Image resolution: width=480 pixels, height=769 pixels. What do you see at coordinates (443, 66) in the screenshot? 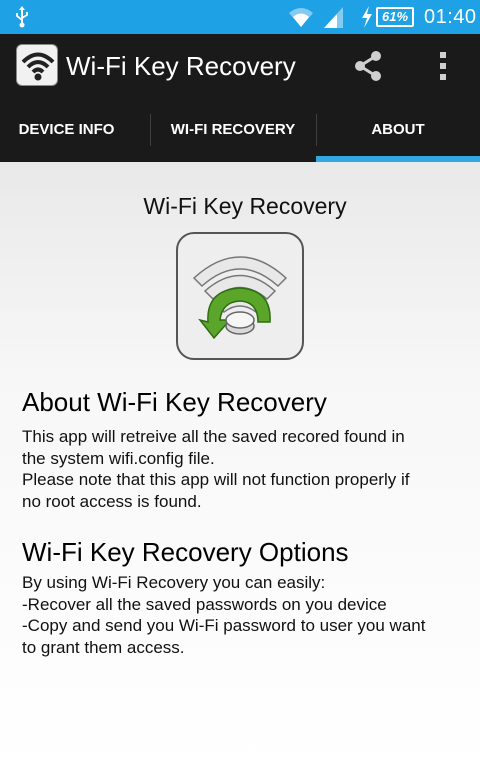
I see `overflow-menu-icon` at bounding box center [443, 66].